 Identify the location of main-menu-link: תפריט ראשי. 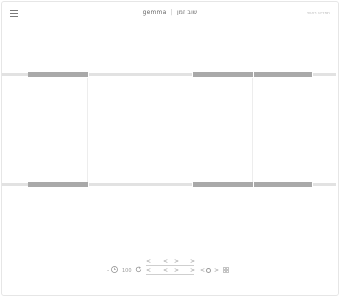
(318, 12).